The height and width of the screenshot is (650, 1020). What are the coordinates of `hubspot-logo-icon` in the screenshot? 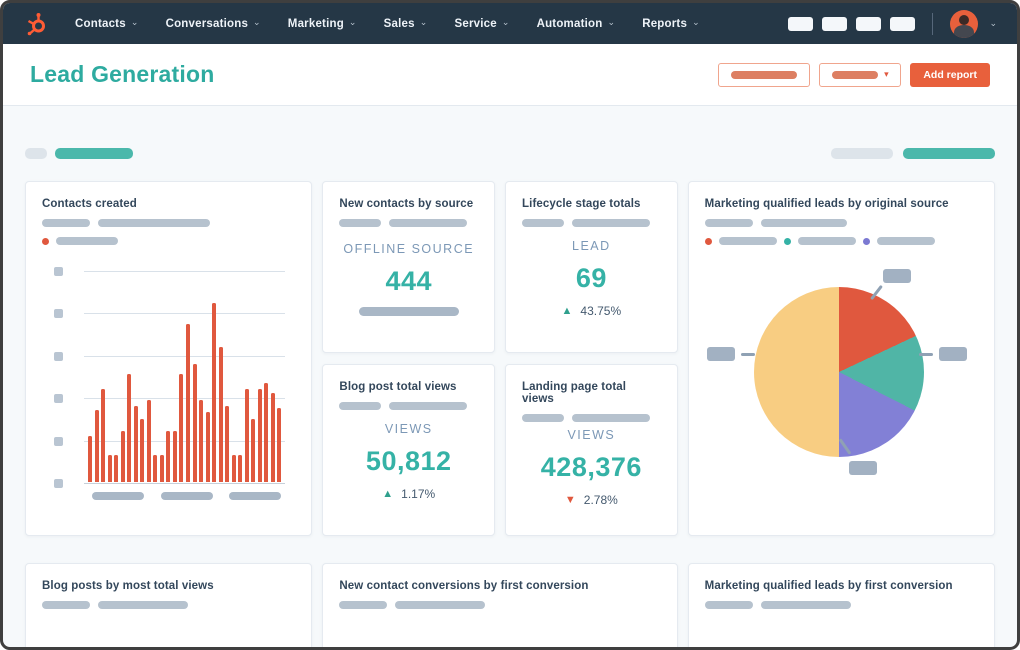 It's located at (36, 24).